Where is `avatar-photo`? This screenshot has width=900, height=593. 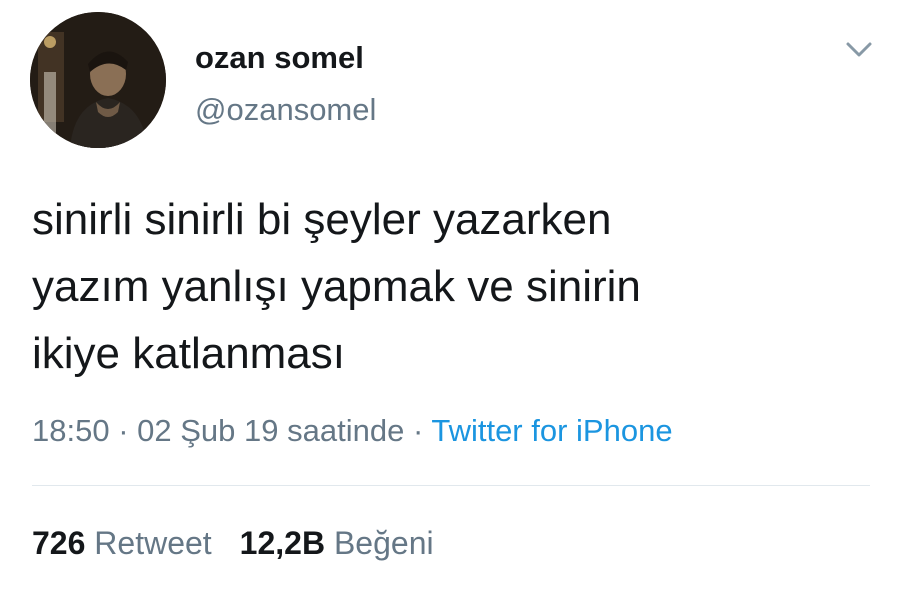
avatar-photo is located at coordinates (98, 80).